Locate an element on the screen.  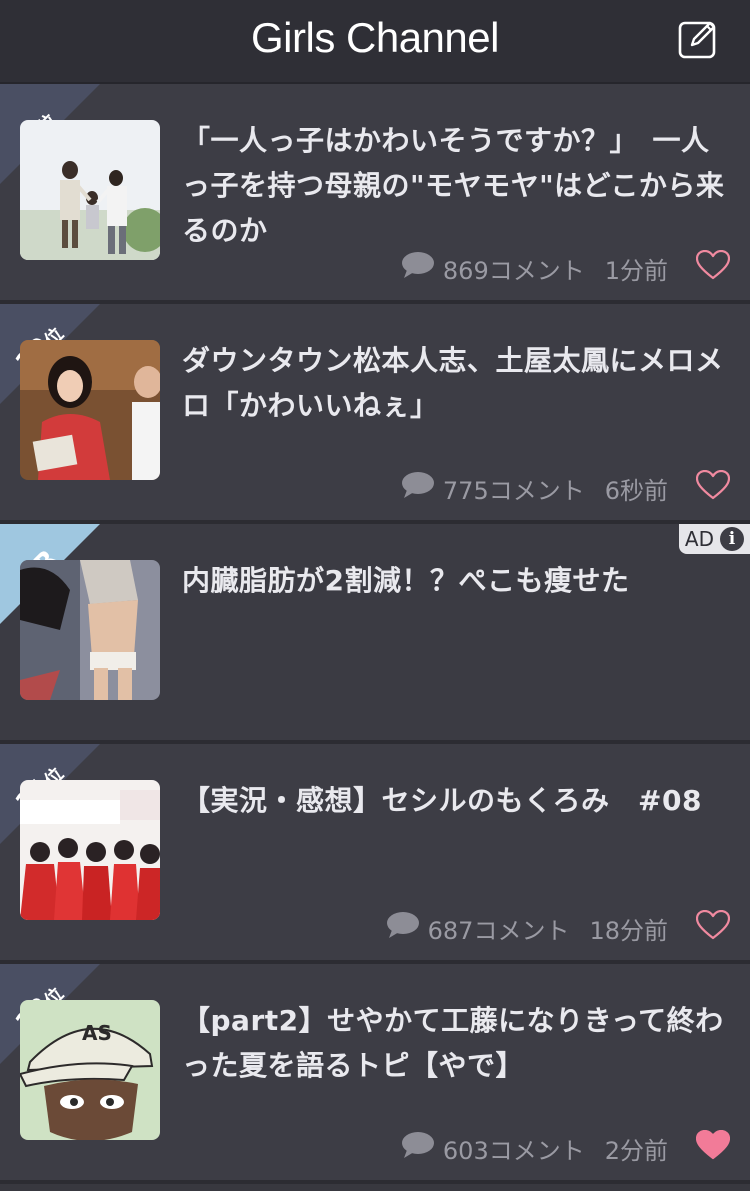
topic-title: 【実況・感想】セシルのもくろみ #08 is located at coordinates (456, 800).